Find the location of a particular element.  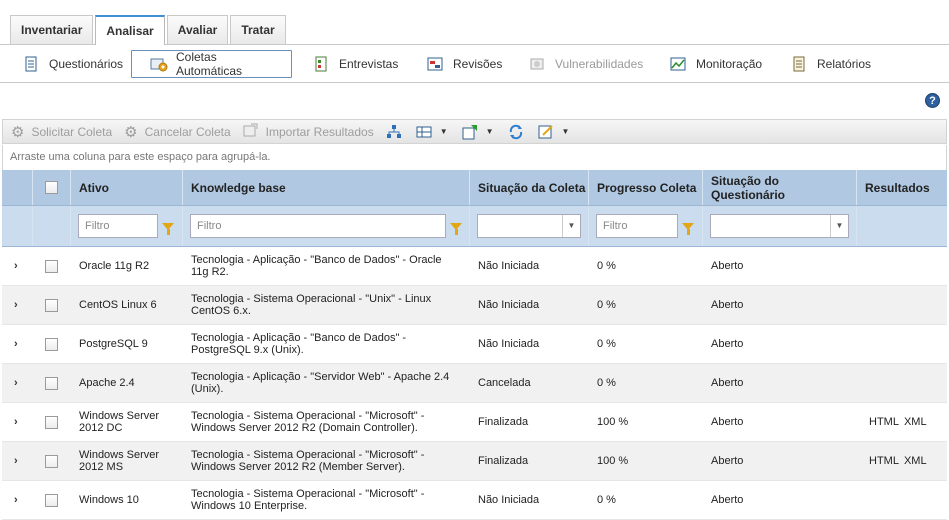

hierarchy-icon is located at coordinates (394, 132).